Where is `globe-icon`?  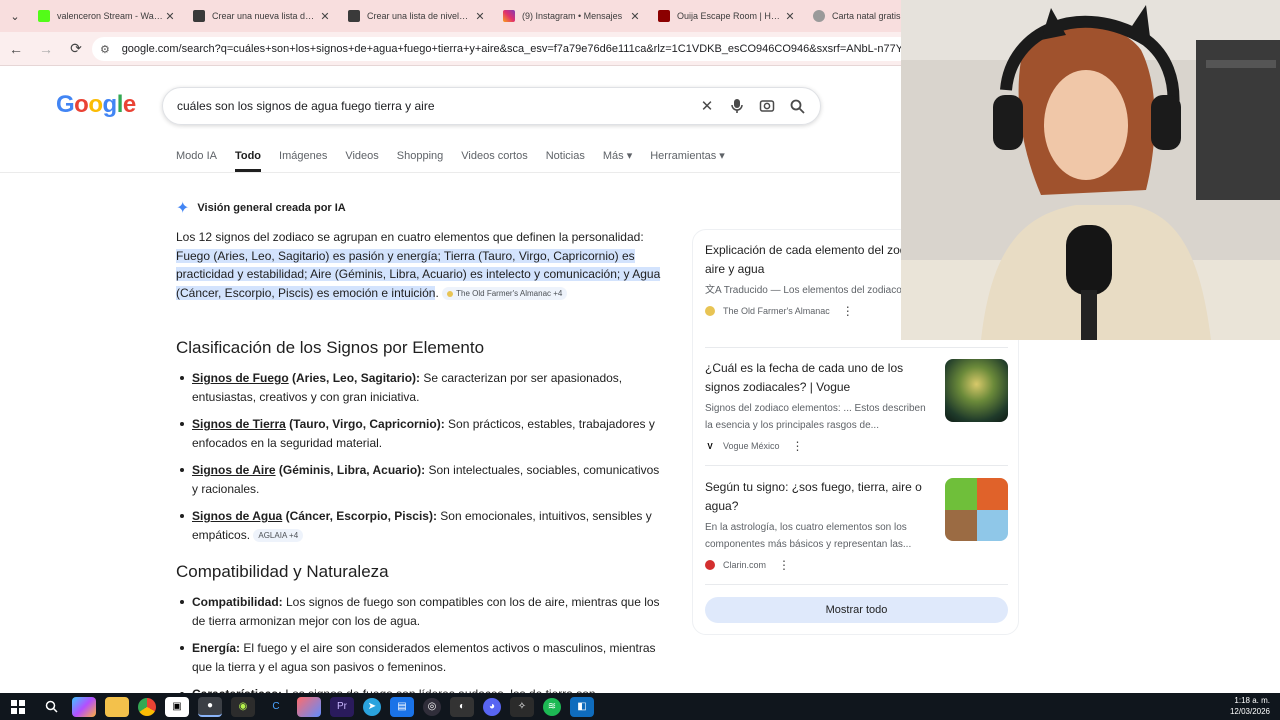
globe-icon is located at coordinates (819, 16).